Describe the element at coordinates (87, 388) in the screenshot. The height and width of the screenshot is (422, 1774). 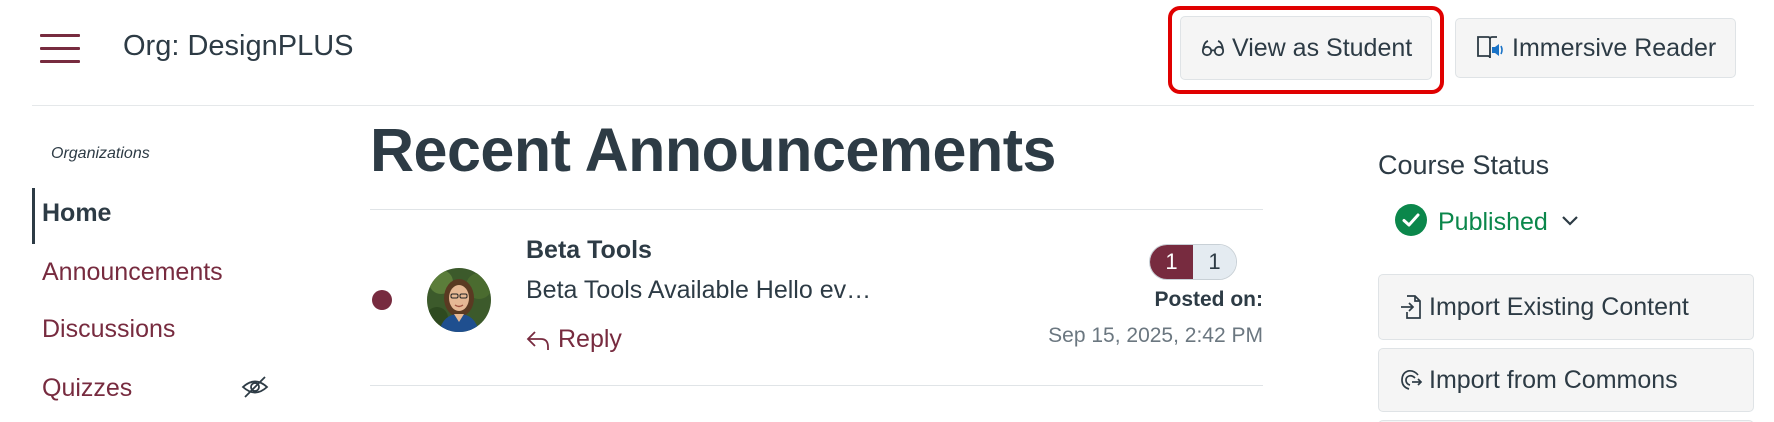
I see `nav-item-quizzes: Quizzes` at that location.